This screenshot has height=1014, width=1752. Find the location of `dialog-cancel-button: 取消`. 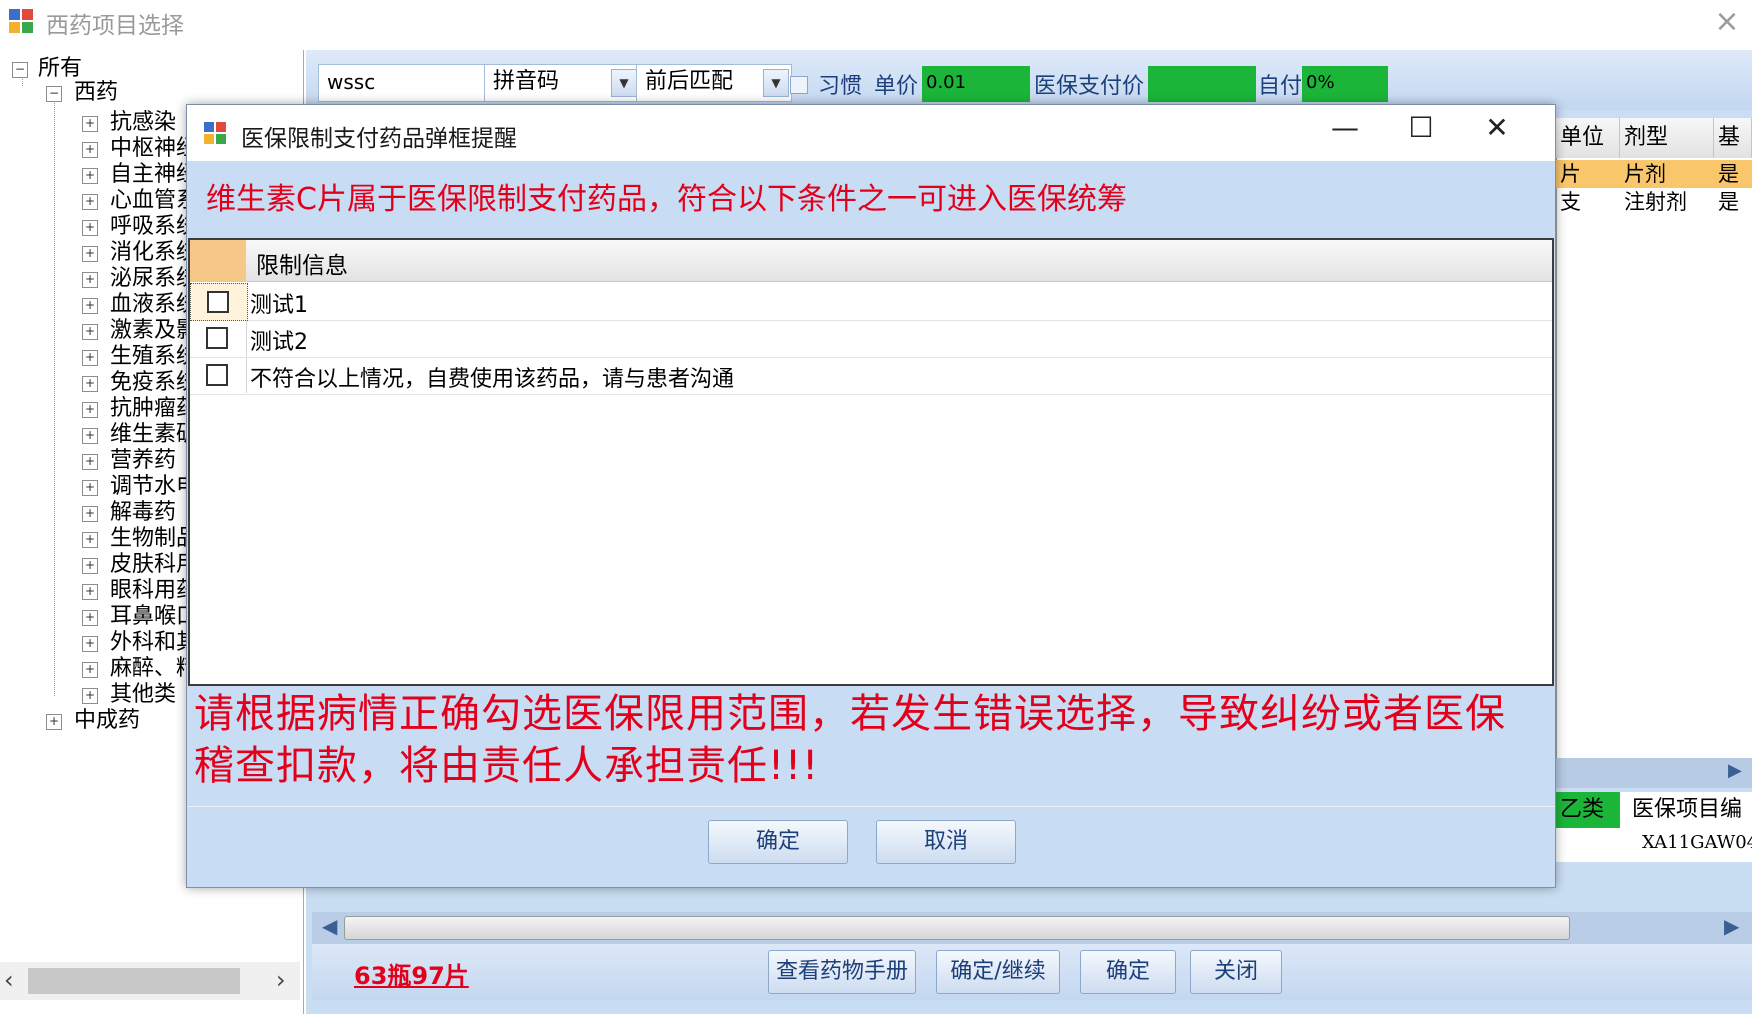

dialog-cancel-button: 取消 is located at coordinates (946, 842).